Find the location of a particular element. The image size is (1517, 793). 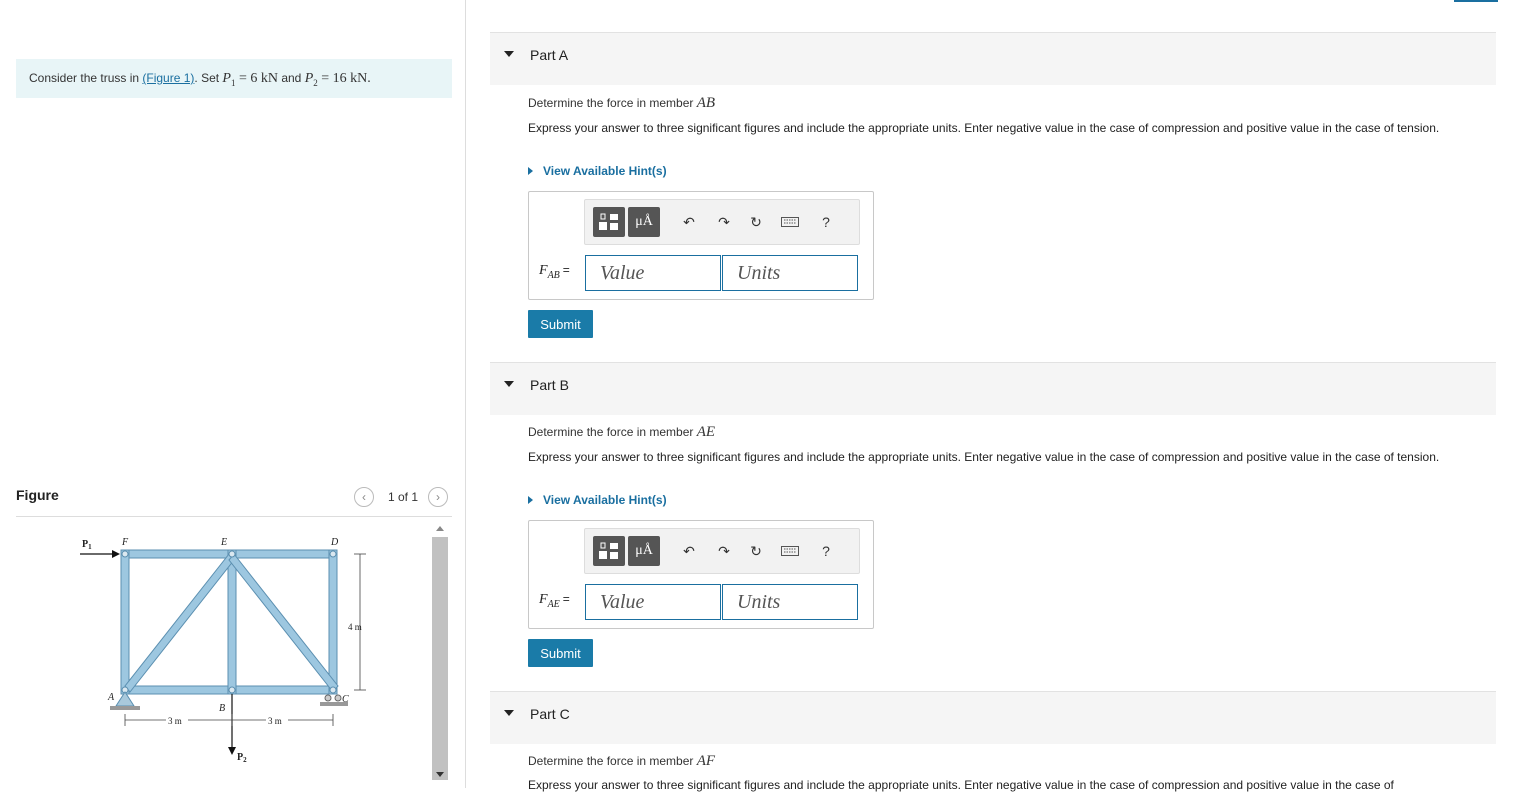

part-c-label: Part C is located at coordinates (550, 714).